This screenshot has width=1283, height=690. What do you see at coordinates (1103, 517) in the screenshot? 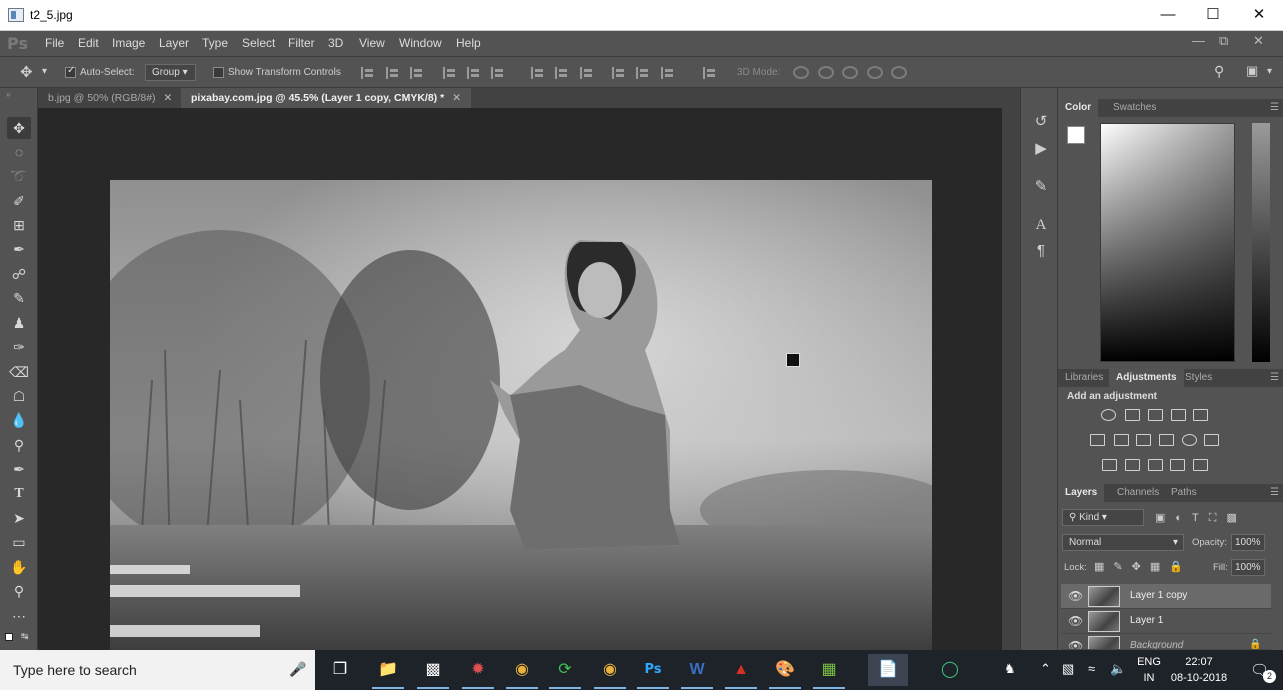
I see `layer-filter-dropdown: ⚲ Kind ▾` at bounding box center [1103, 517].